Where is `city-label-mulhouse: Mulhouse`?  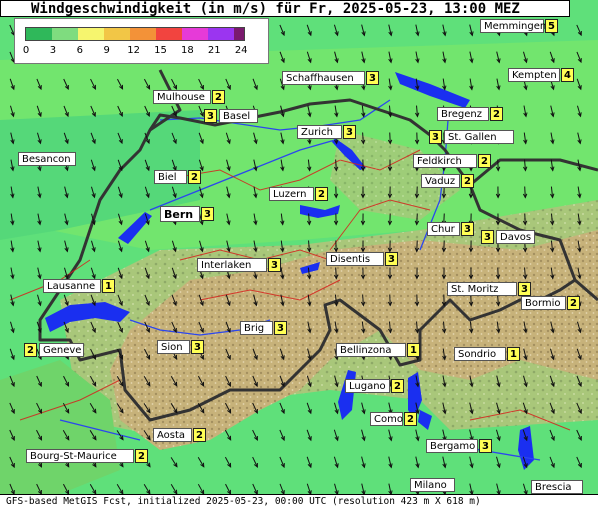
city-label-mulhouse: Mulhouse is located at coordinates (182, 97).